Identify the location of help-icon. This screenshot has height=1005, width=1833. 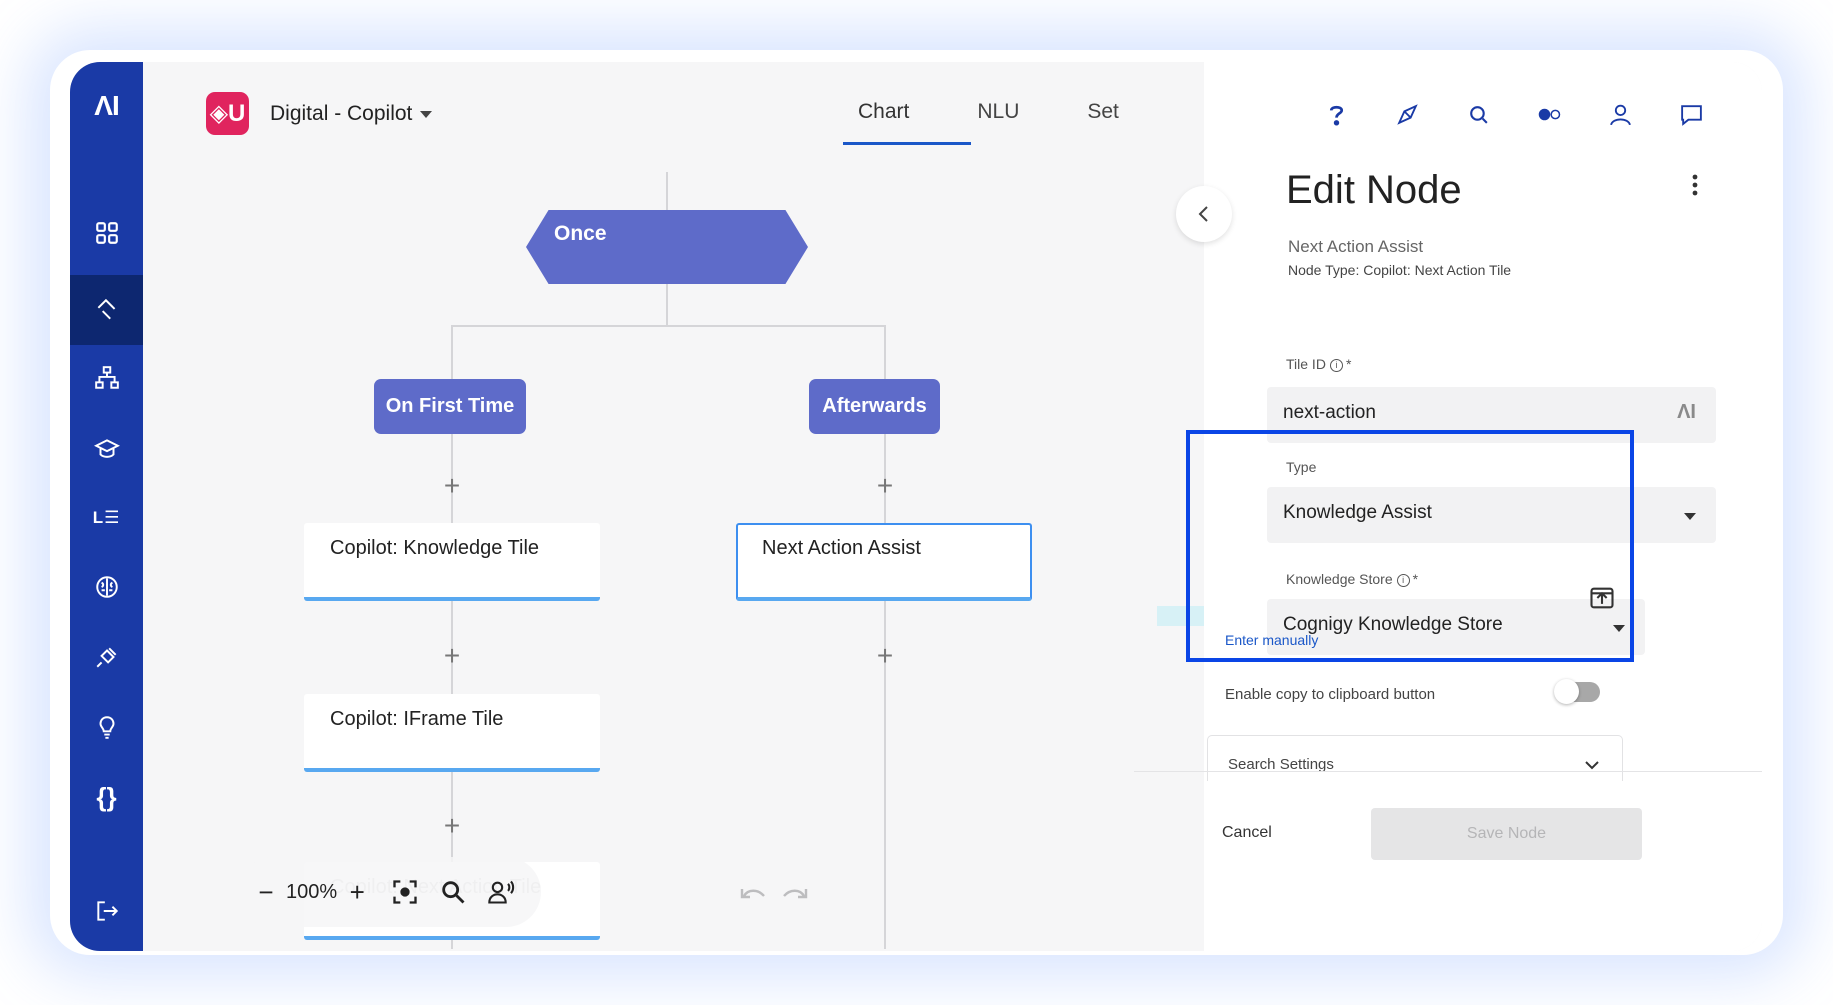
(1336, 114).